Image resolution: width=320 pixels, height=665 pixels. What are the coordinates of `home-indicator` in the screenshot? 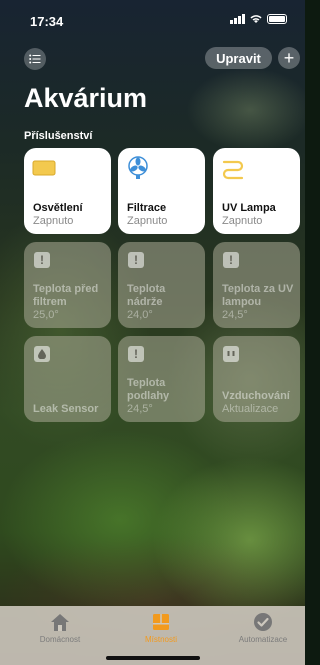 It's located at (153, 658).